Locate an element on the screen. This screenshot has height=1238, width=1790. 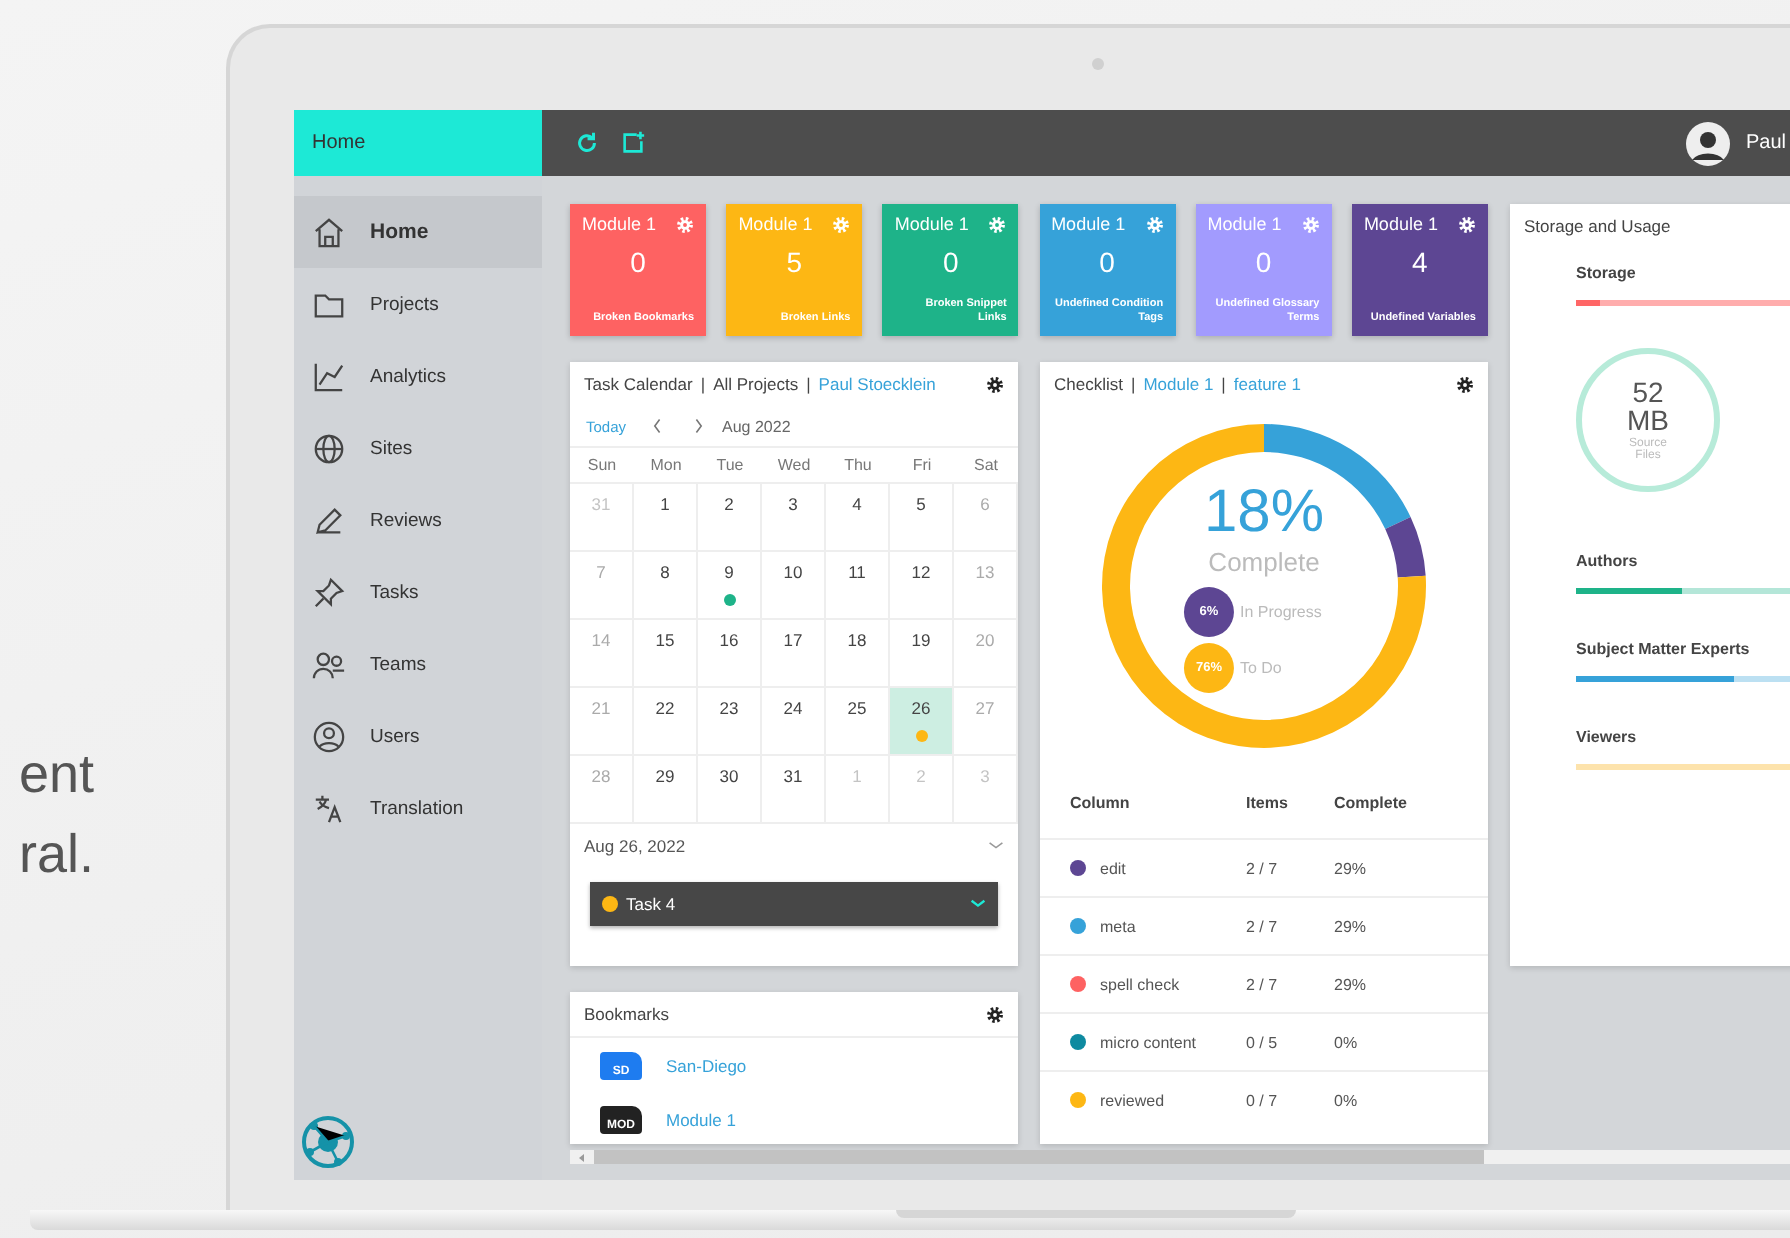
selected-date: Aug 26, 2022 is located at coordinates (635, 846).